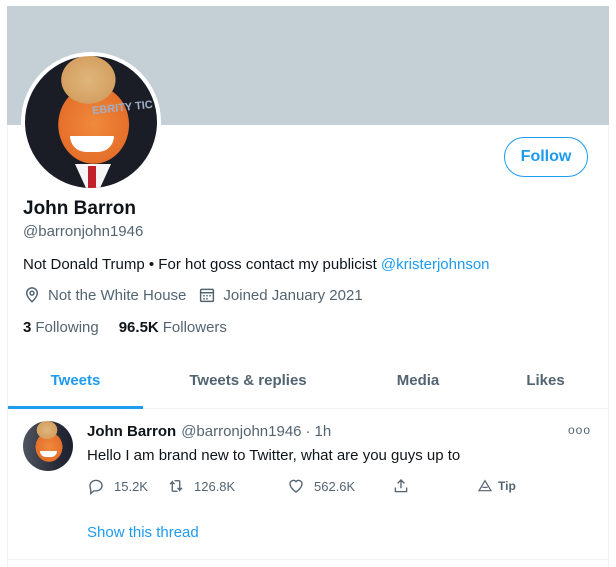  What do you see at coordinates (579, 430) in the screenshot?
I see `more-icon: ooo` at bounding box center [579, 430].